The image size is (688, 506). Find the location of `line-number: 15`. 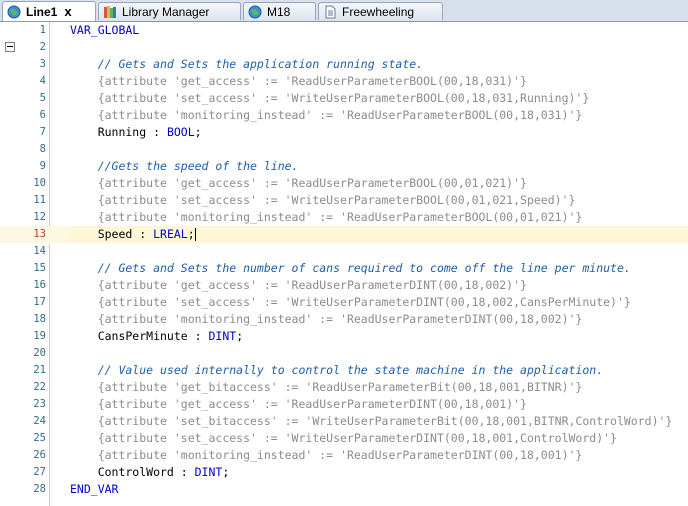

line-number: 15 is located at coordinates (39, 268).